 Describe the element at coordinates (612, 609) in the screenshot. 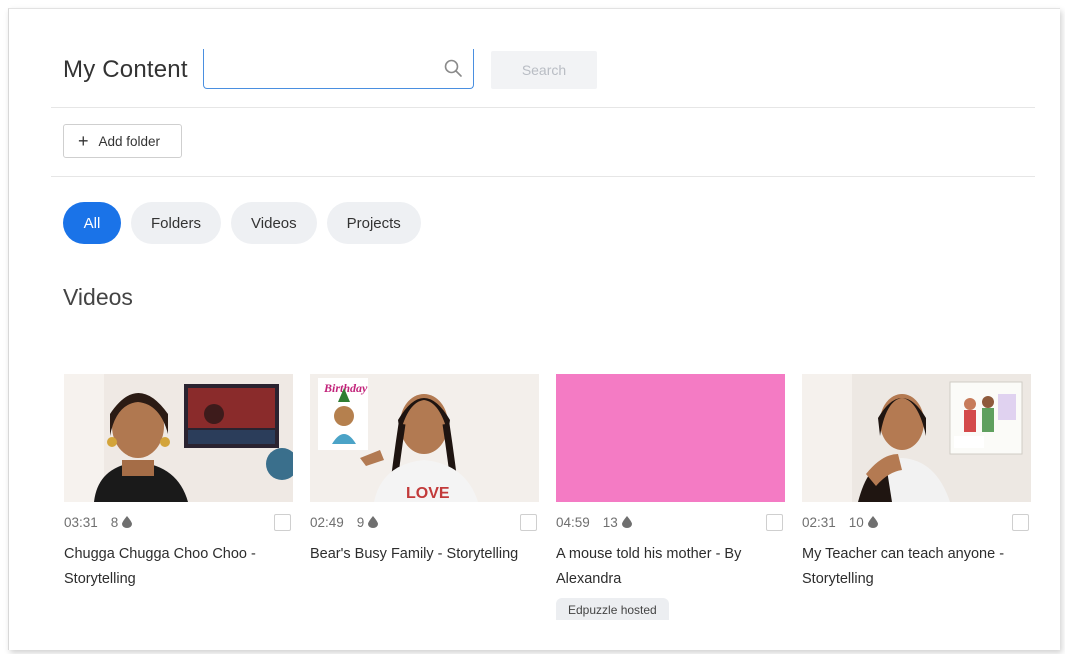

I see `edpuzzle-hosted-badge: Edpuzzle hosted` at that location.